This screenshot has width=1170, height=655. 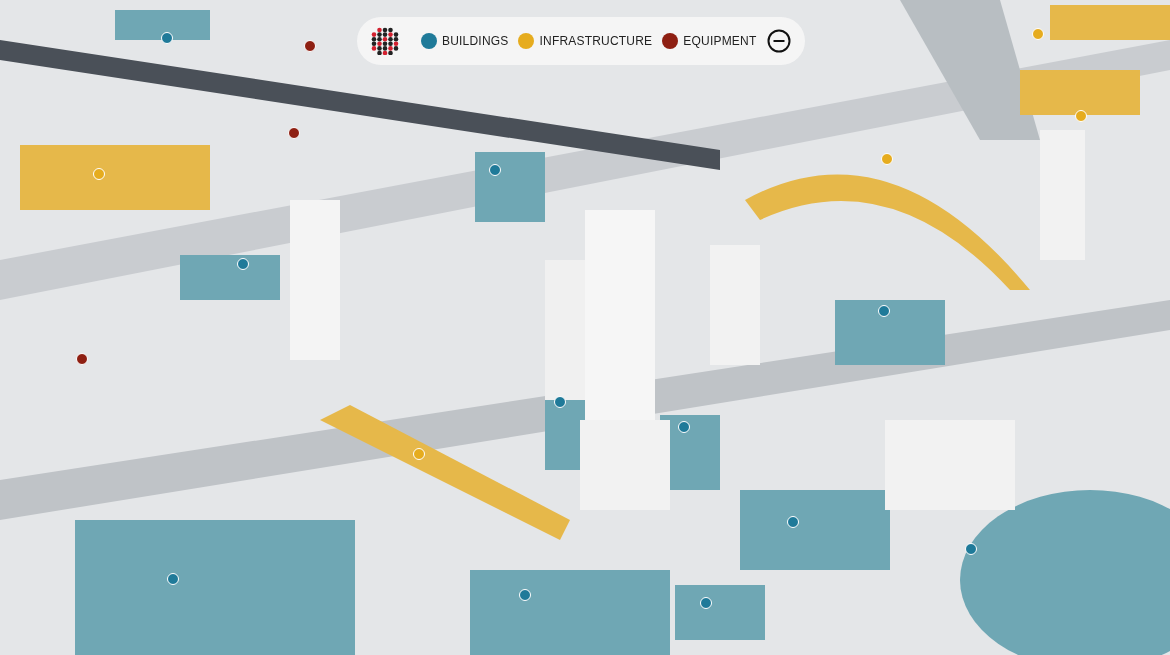 I want to click on legend-label: BUILDINGS, so click(x=475, y=41).